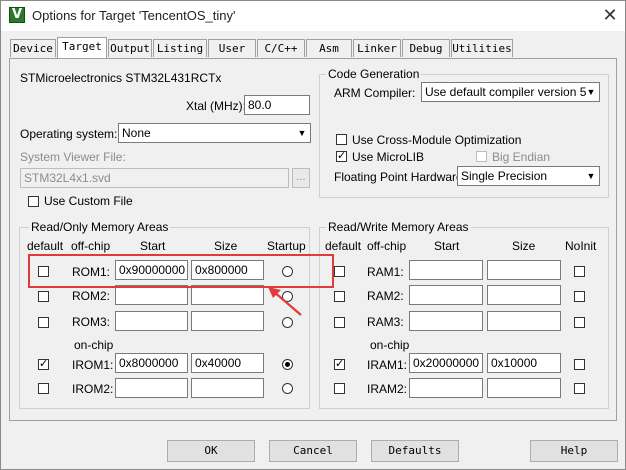 The image size is (626, 470). Describe the element at coordinates (579, 322) in the screenshot. I see `ram3-noinit-checkbox` at that location.